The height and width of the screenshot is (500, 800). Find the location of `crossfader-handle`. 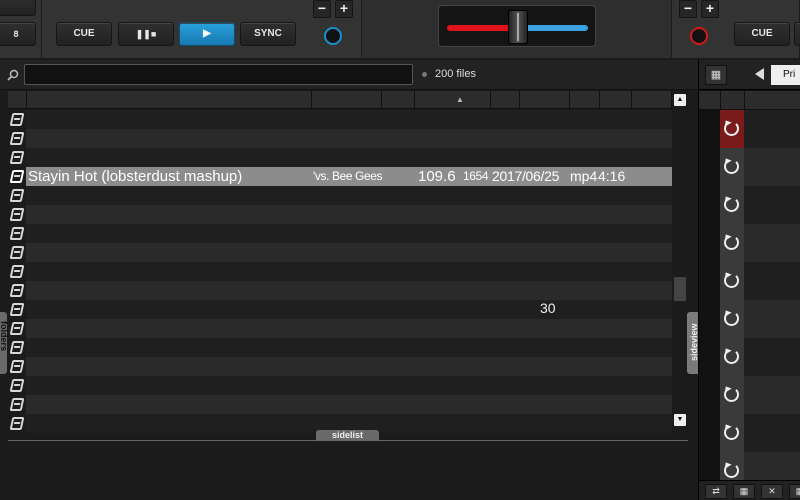

crossfader-handle is located at coordinates (518, 27).